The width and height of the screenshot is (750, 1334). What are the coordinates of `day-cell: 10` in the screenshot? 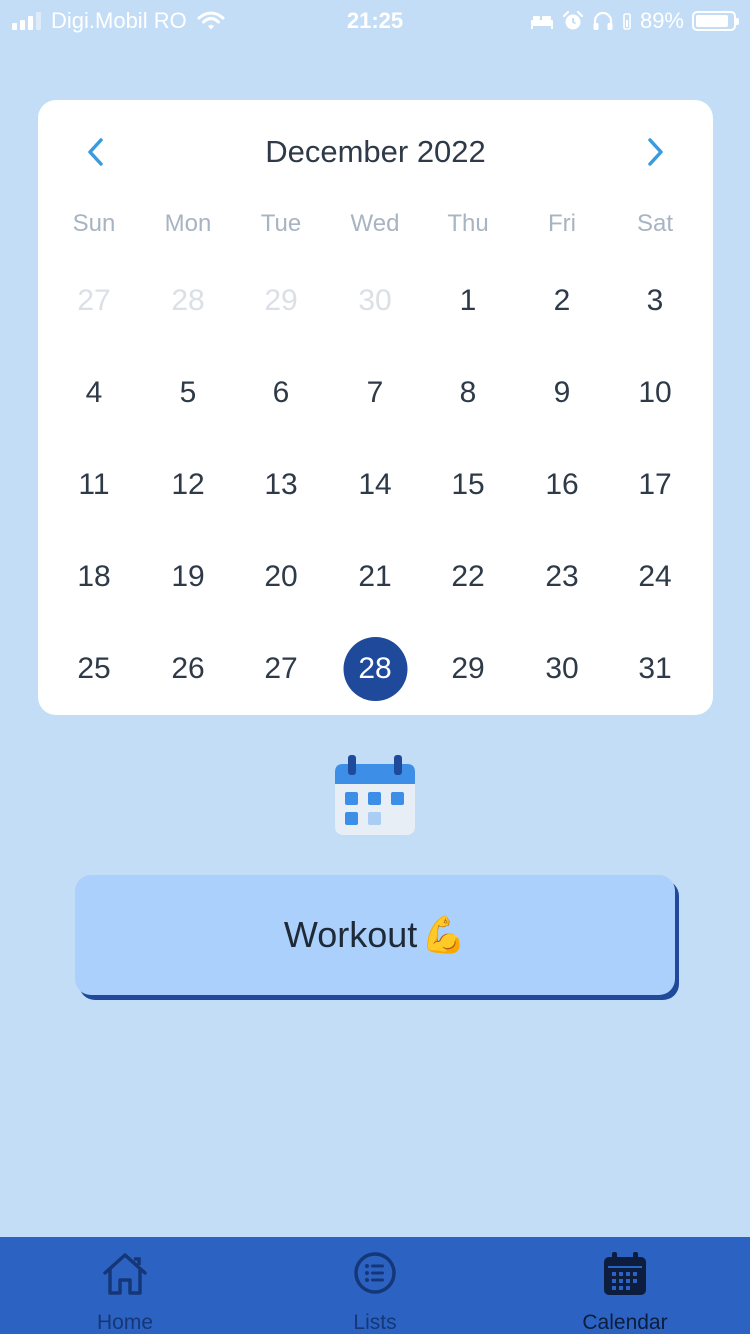 It's located at (655, 393).